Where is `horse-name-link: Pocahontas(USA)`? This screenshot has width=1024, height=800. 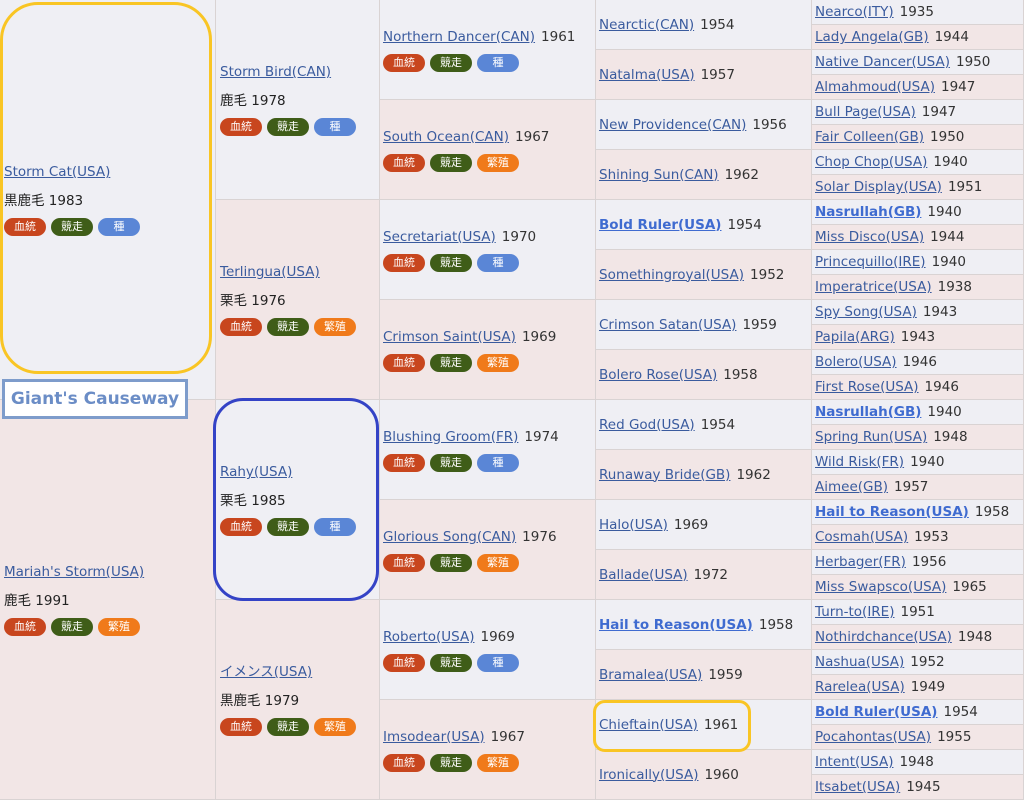
horse-name-link: Pocahontas(USA) is located at coordinates (873, 737).